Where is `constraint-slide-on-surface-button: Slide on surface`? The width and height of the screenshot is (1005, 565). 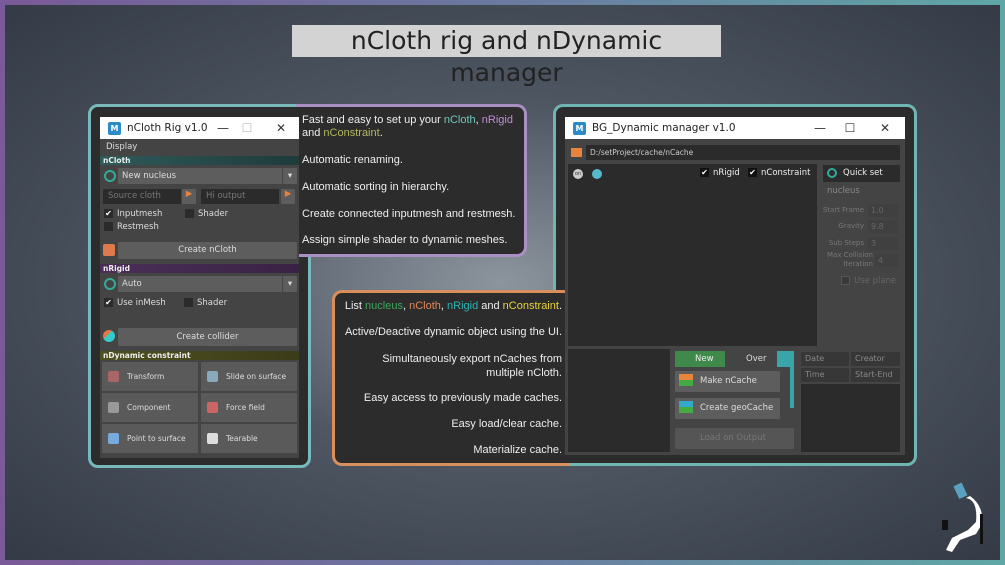
constraint-slide-on-surface-button: Slide on surface is located at coordinates (249, 376).